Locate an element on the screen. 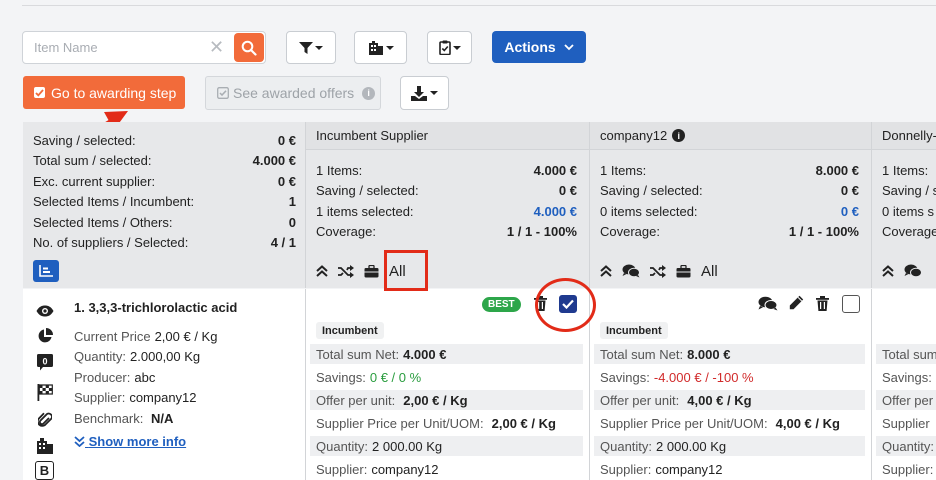 Image resolution: width=936 pixels, height=480 pixels. top-divider is located at coordinates (479, 3).